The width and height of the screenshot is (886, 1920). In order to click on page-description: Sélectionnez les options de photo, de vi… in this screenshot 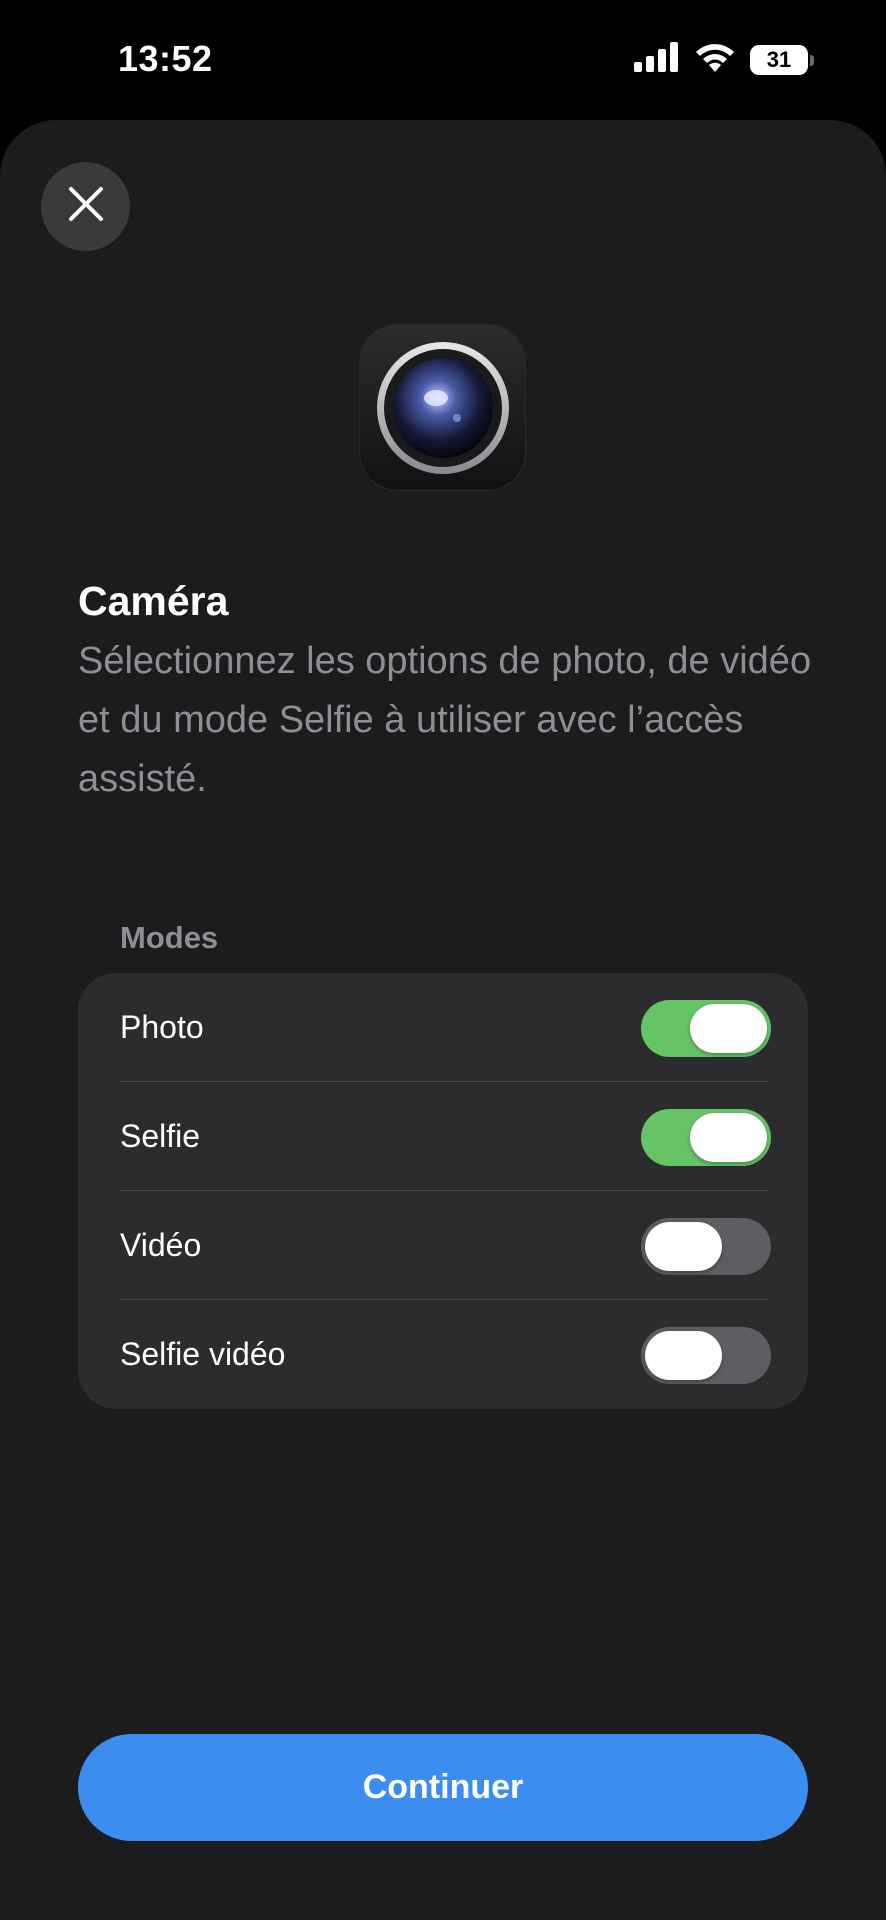, I will do `click(445, 720)`.